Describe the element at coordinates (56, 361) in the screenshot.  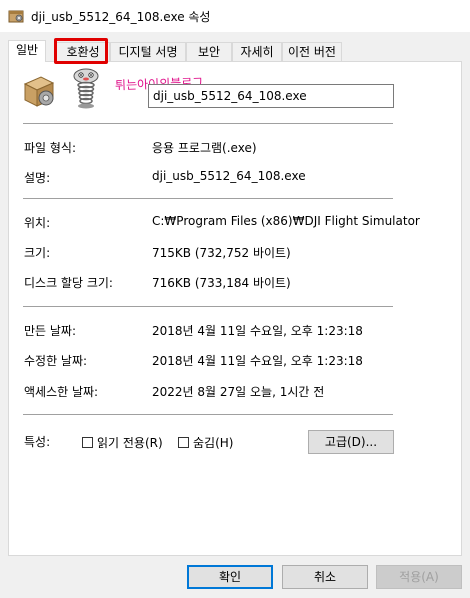
I see `modified-label: 수정한 날짜:` at that location.